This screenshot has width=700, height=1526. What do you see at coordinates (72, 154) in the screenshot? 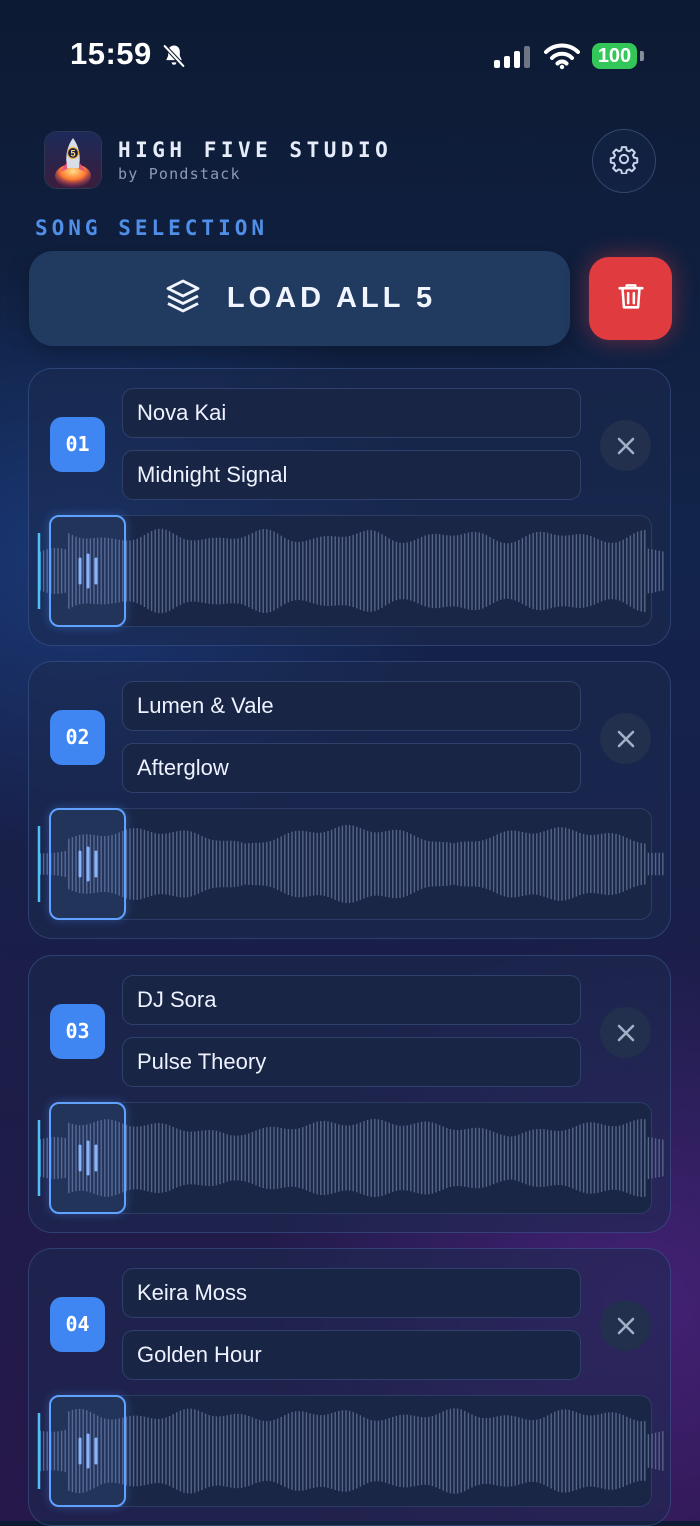
I see `logo-badge-text: 5` at bounding box center [72, 154].